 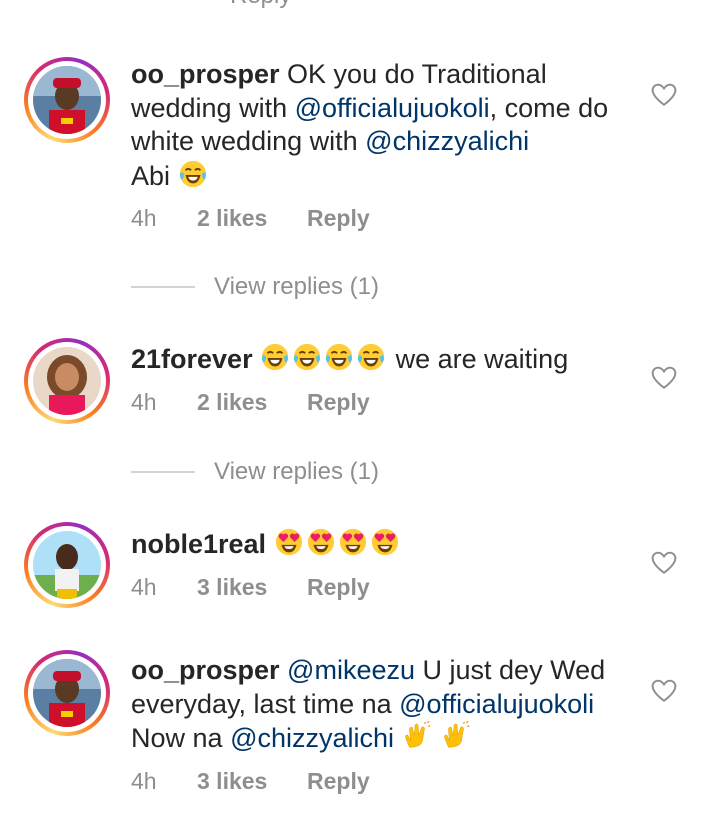 I want to click on previous-reply-partial: Reply, so click(x=290, y=4).